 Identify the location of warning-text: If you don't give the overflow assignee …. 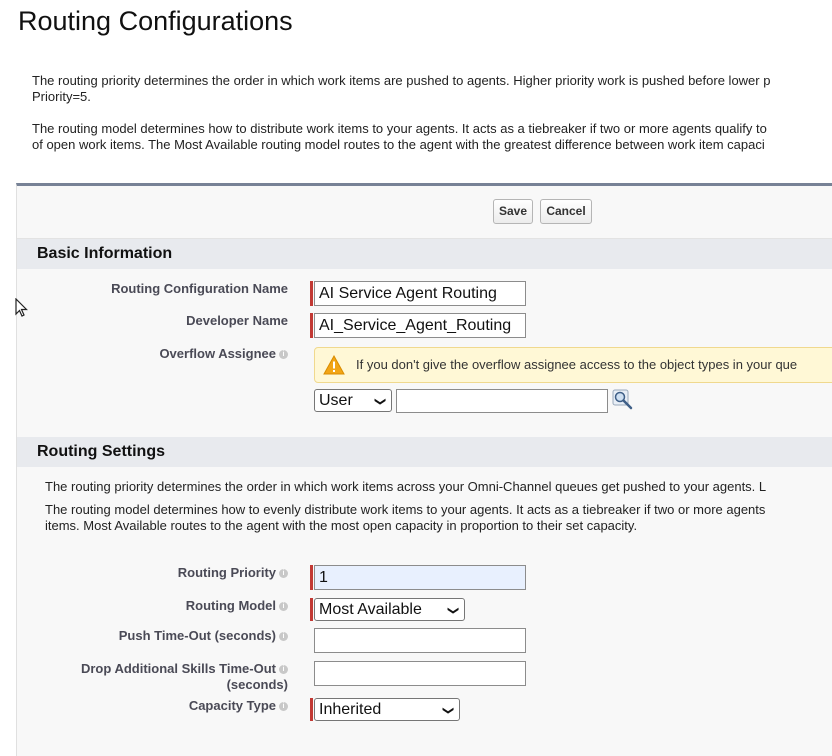
(577, 364).